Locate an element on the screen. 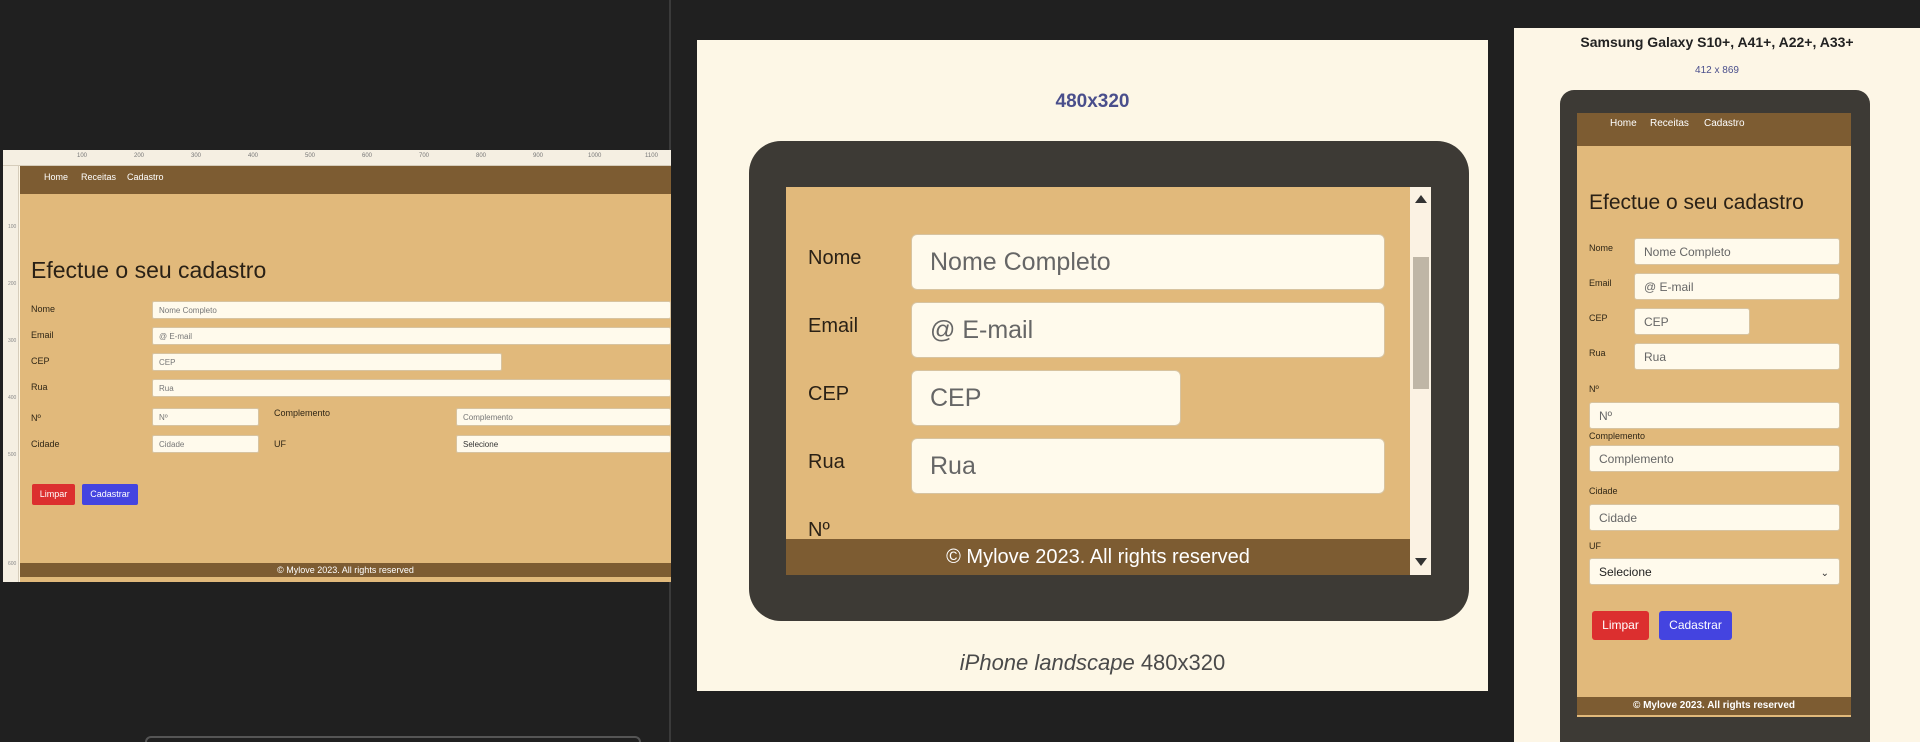 The height and width of the screenshot is (742, 1920). caption-device-name: iPhone landscape is located at coordinates (1047, 662).